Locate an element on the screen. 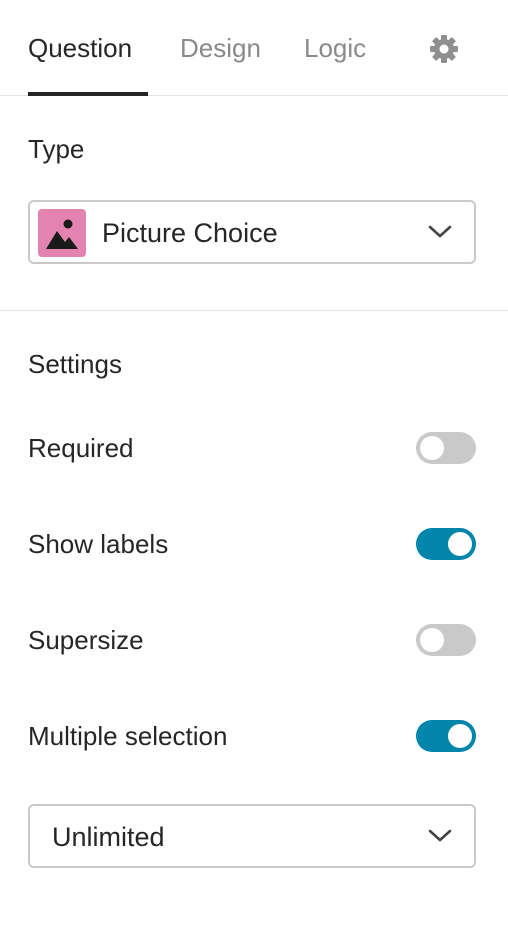  tab-question: Question is located at coordinates (80, 48).